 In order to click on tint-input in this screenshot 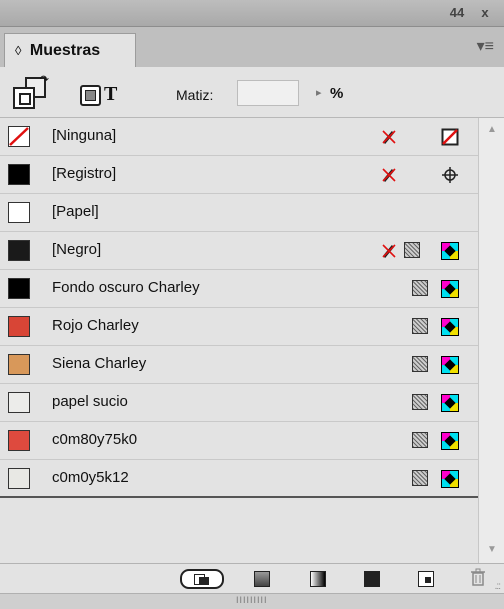, I will do `click(268, 93)`.